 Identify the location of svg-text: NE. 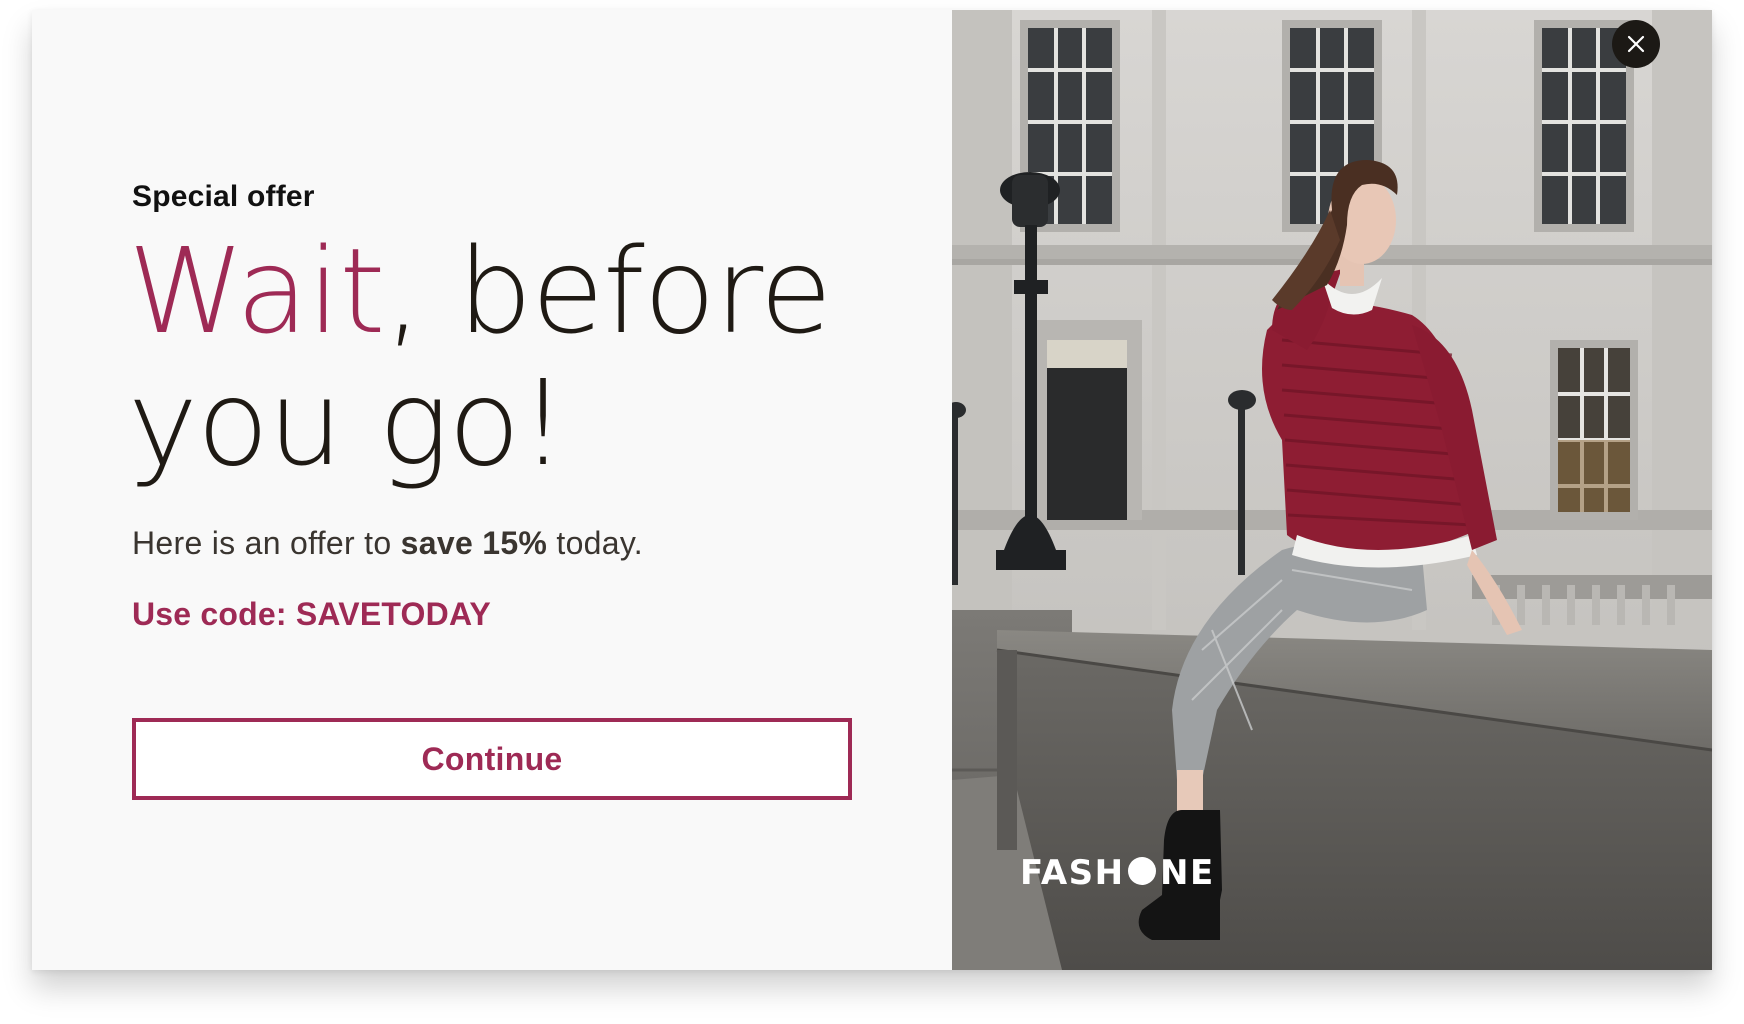
(1187, 872).